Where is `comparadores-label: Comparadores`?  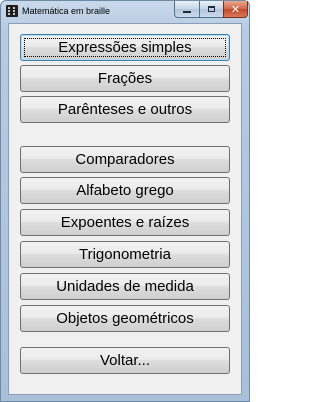 comparadores-label: Comparadores is located at coordinates (125, 159).